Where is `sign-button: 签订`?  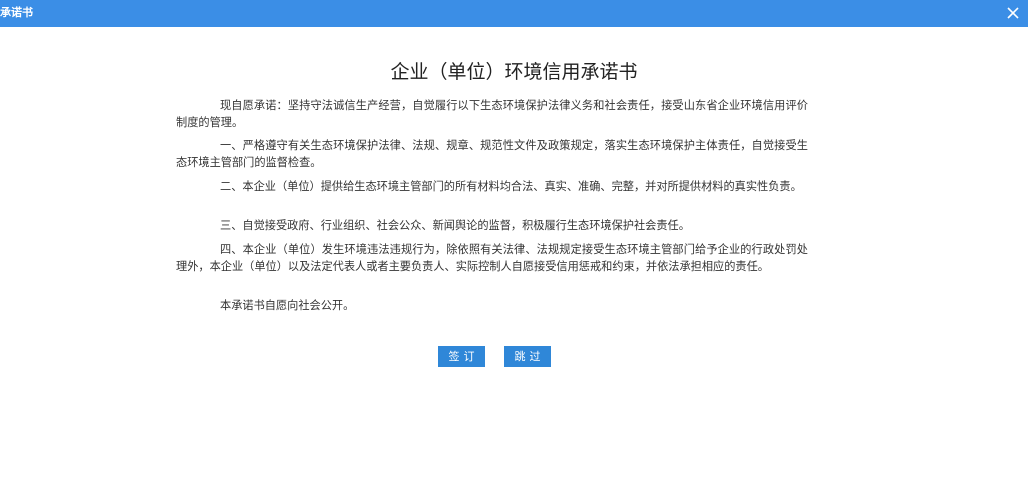
sign-button: 签订 is located at coordinates (461, 356).